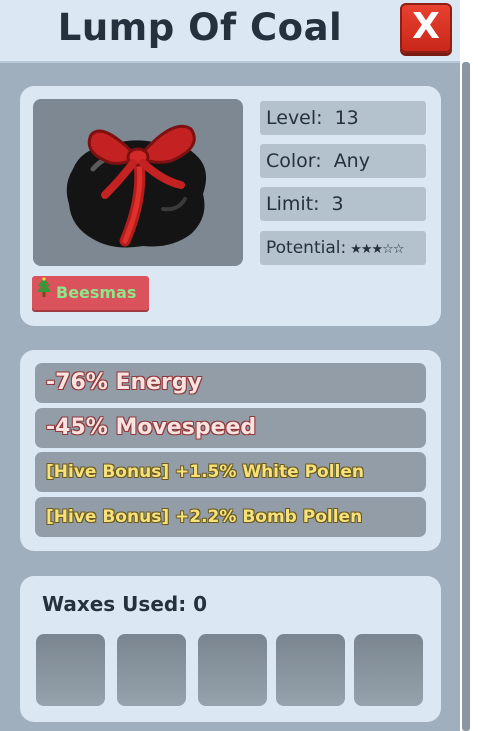 The width and height of the screenshot is (478, 731). Describe the element at coordinates (46, 293) in the screenshot. I see `christmas-tree-icon` at that location.